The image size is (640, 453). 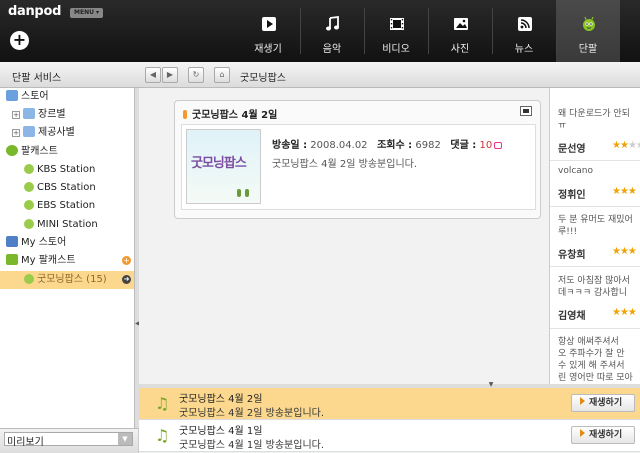 What do you see at coordinates (12, 95) in the screenshot?
I see `store-icon` at bounding box center [12, 95].